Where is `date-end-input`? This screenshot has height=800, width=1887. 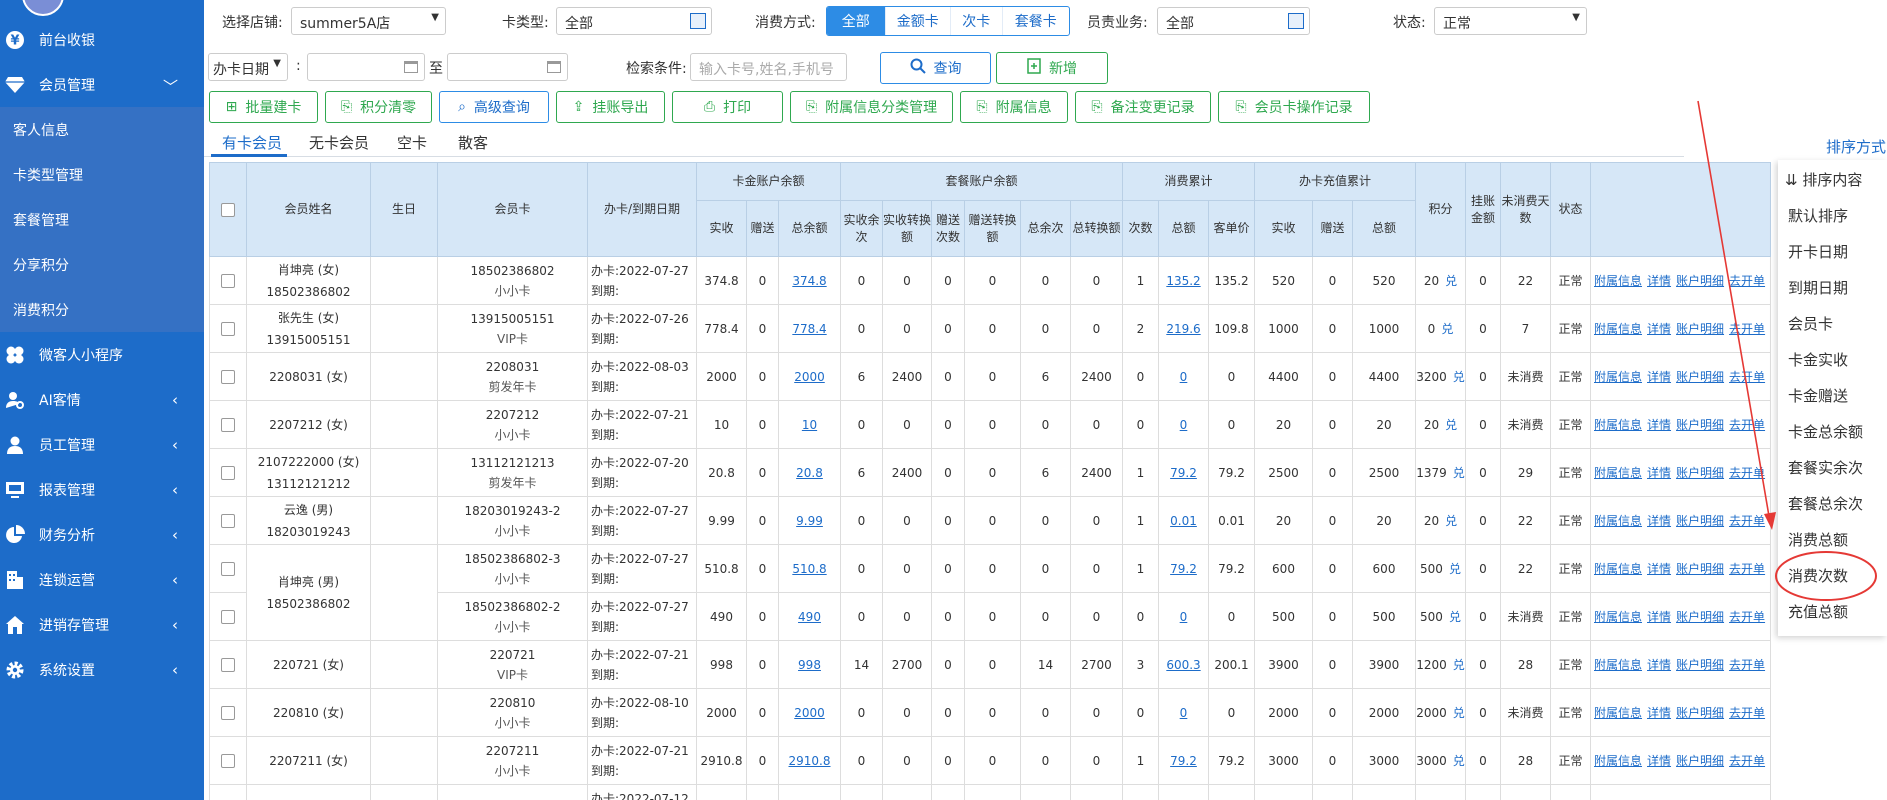 date-end-input is located at coordinates (507, 67).